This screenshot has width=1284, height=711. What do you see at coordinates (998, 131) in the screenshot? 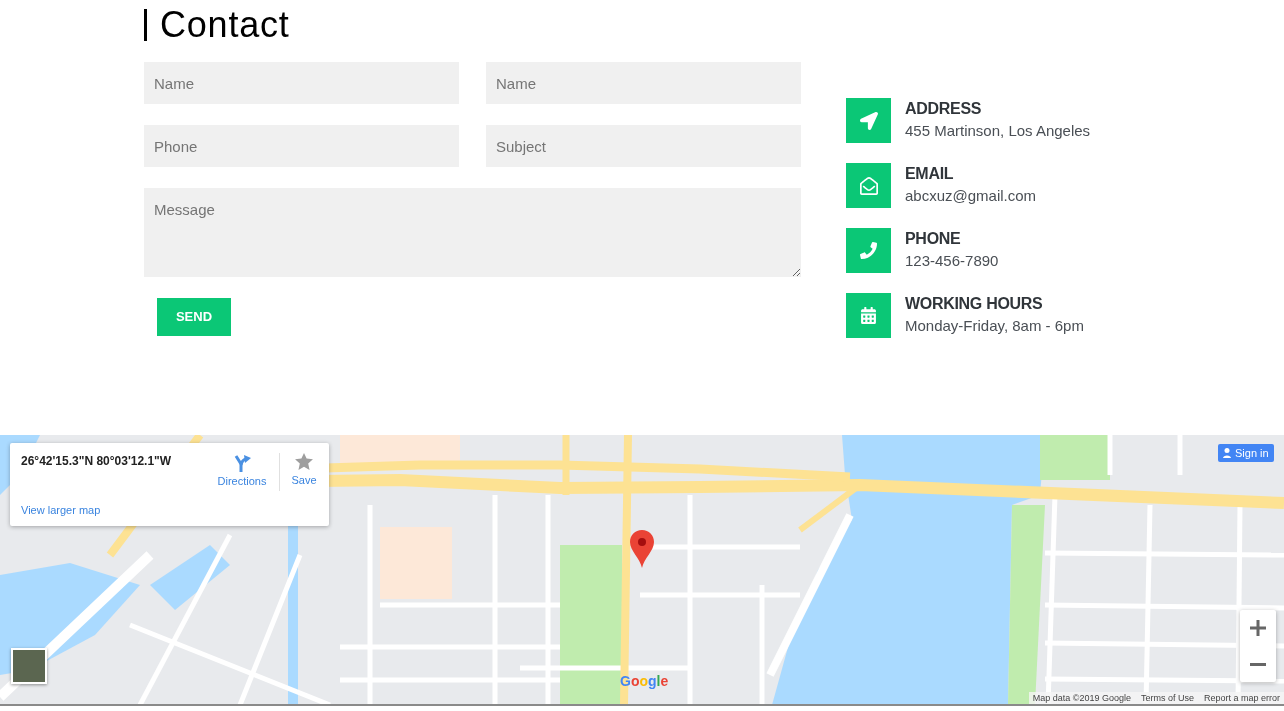
I see `contact-info-value: 455 Martinson, Los Angeles` at bounding box center [998, 131].